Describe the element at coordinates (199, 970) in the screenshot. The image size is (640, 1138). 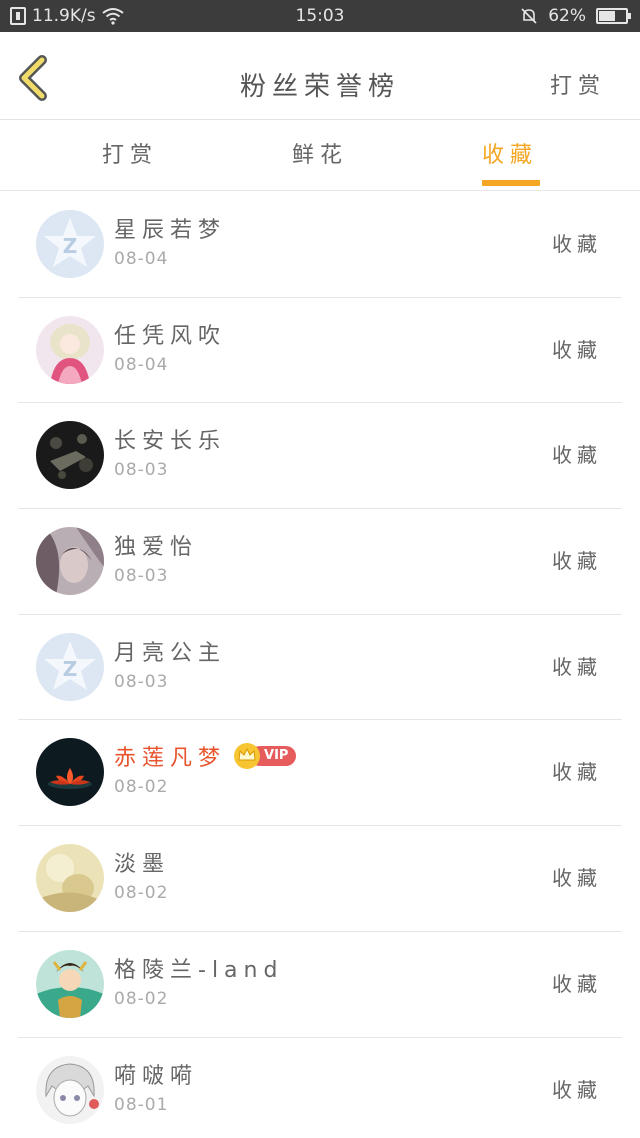
I see `fan-name: 格陵兰-land` at that location.